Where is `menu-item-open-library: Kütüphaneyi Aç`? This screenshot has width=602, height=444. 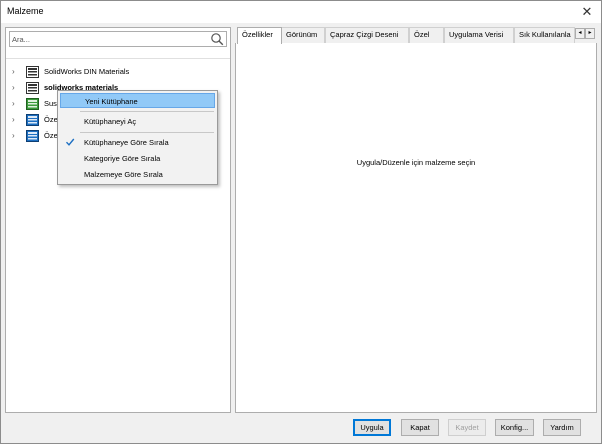
menu-item-open-library: Kütüphaneyi Aç is located at coordinates (137, 121).